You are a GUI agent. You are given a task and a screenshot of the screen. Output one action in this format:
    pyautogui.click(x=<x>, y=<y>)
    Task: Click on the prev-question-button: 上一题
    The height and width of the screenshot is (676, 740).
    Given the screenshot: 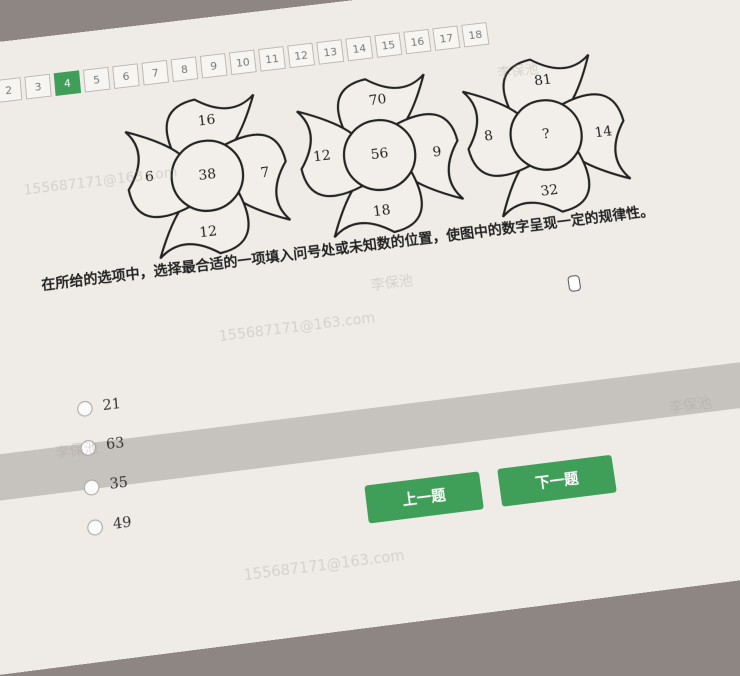 What is the action you would take?
    pyautogui.click(x=424, y=497)
    